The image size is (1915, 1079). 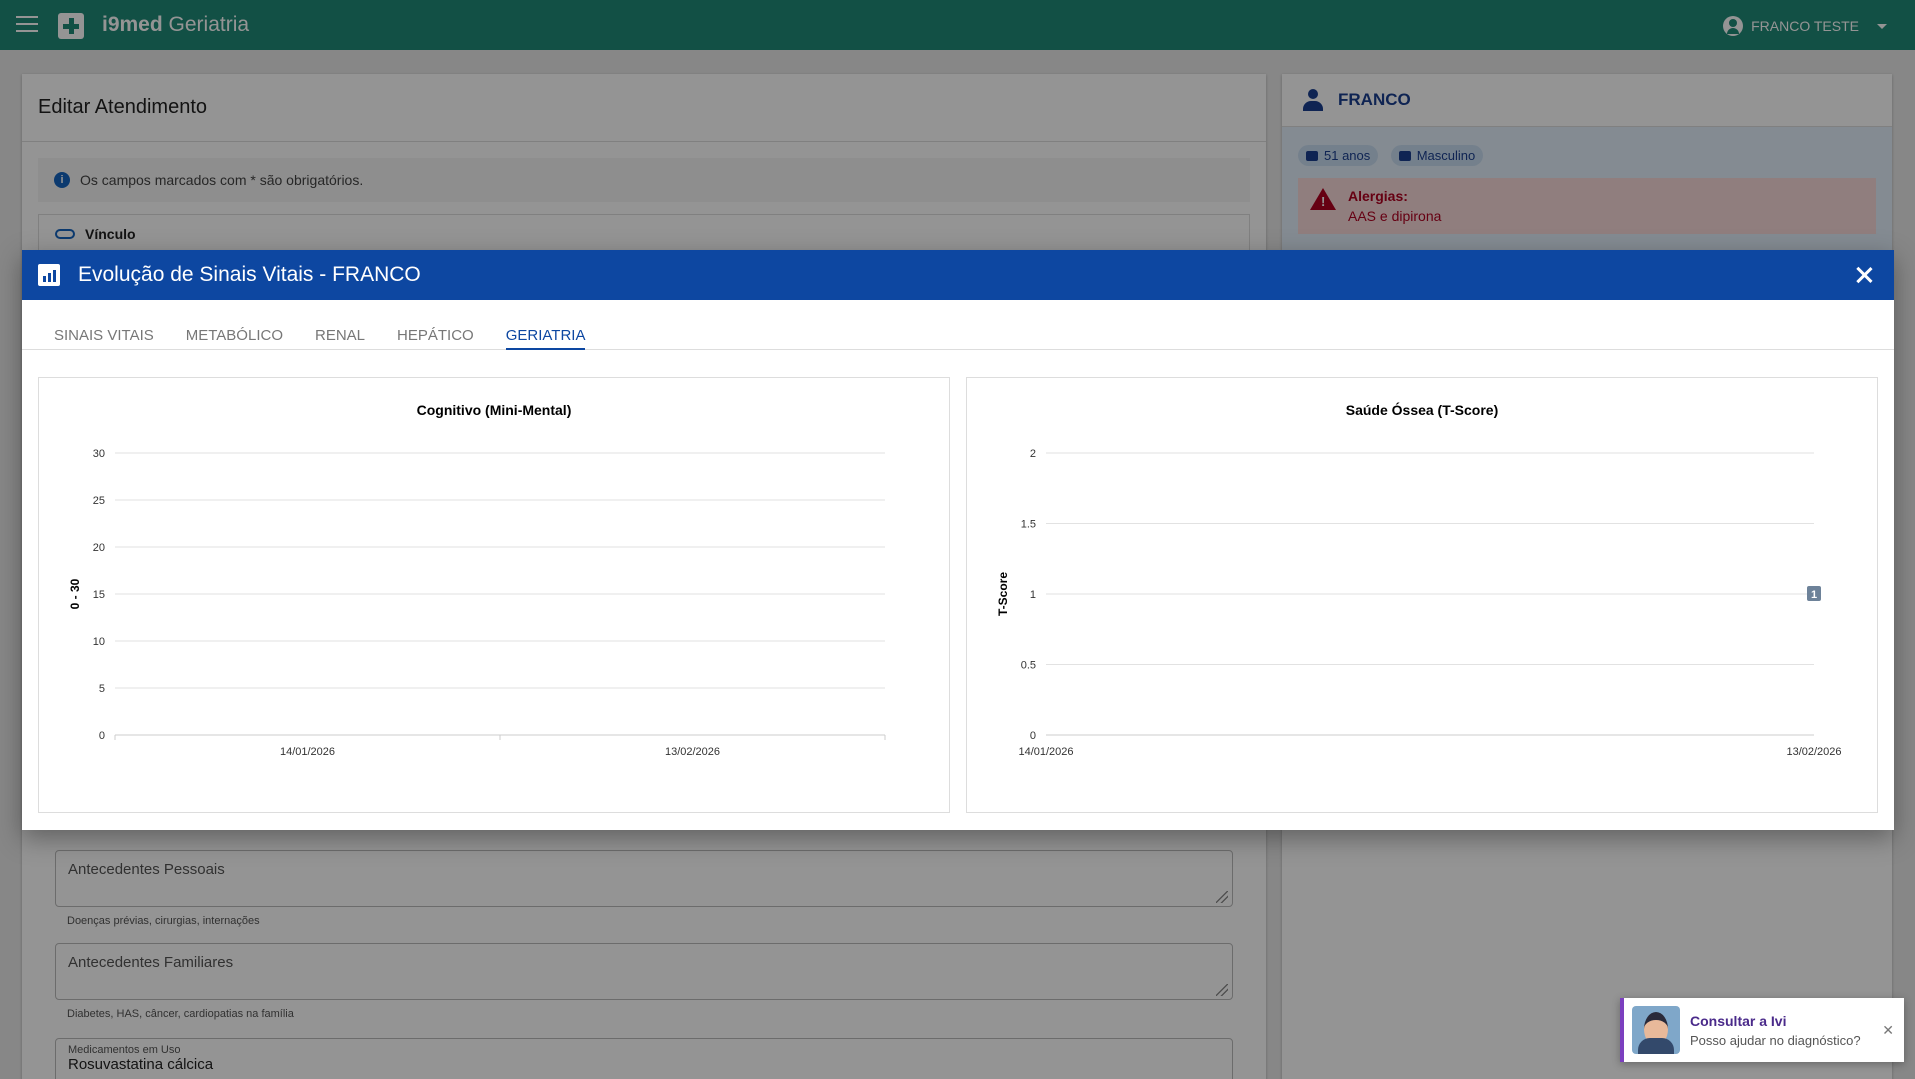 What do you see at coordinates (234, 325) in the screenshot?
I see `tab-metabolico: METABÓLICO` at bounding box center [234, 325].